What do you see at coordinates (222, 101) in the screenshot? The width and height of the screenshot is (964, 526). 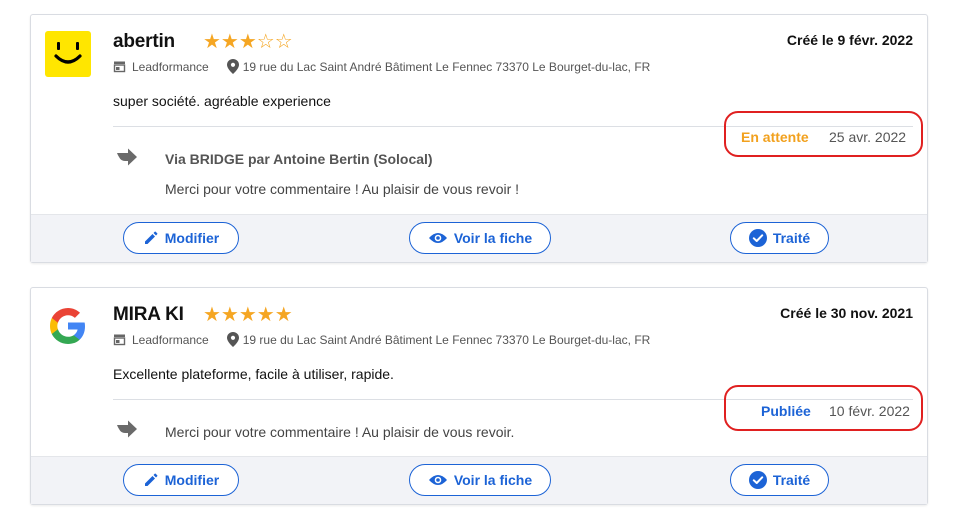 I see `review-text: super société. agréable experience` at bounding box center [222, 101].